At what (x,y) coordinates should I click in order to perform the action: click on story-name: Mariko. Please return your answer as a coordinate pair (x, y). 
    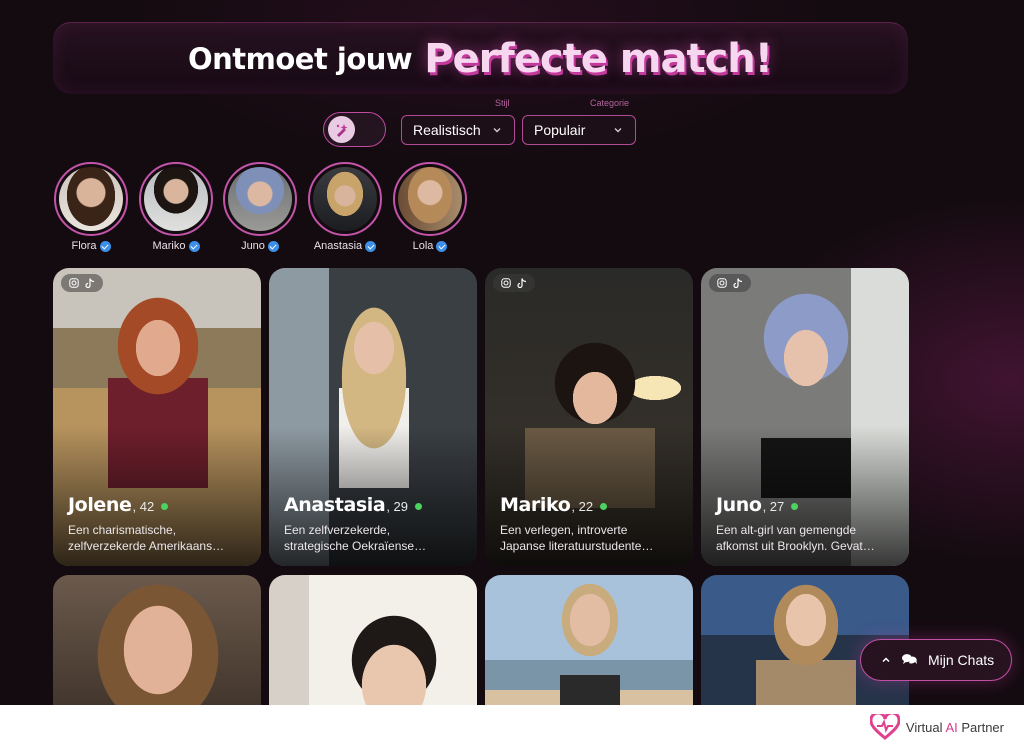
    Looking at the image, I should click on (169, 246).